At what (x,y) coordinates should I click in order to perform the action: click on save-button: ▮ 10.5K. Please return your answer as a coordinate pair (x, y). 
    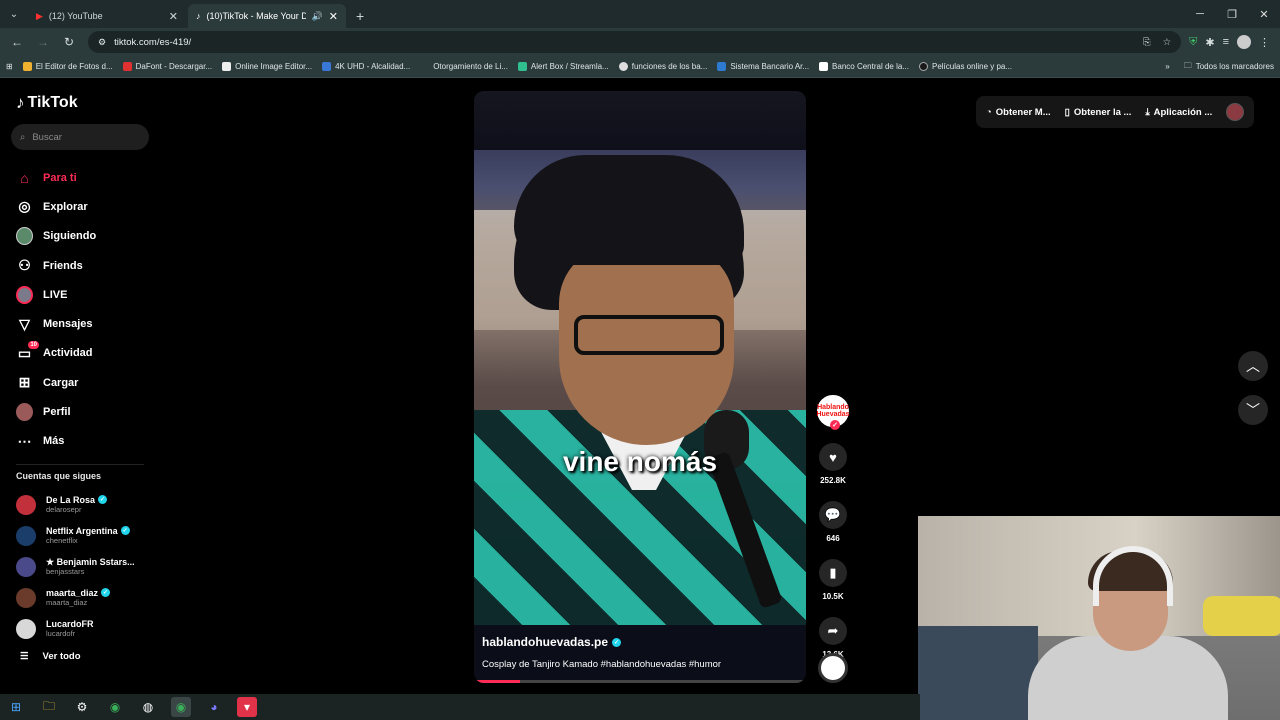
    Looking at the image, I should click on (833, 580).